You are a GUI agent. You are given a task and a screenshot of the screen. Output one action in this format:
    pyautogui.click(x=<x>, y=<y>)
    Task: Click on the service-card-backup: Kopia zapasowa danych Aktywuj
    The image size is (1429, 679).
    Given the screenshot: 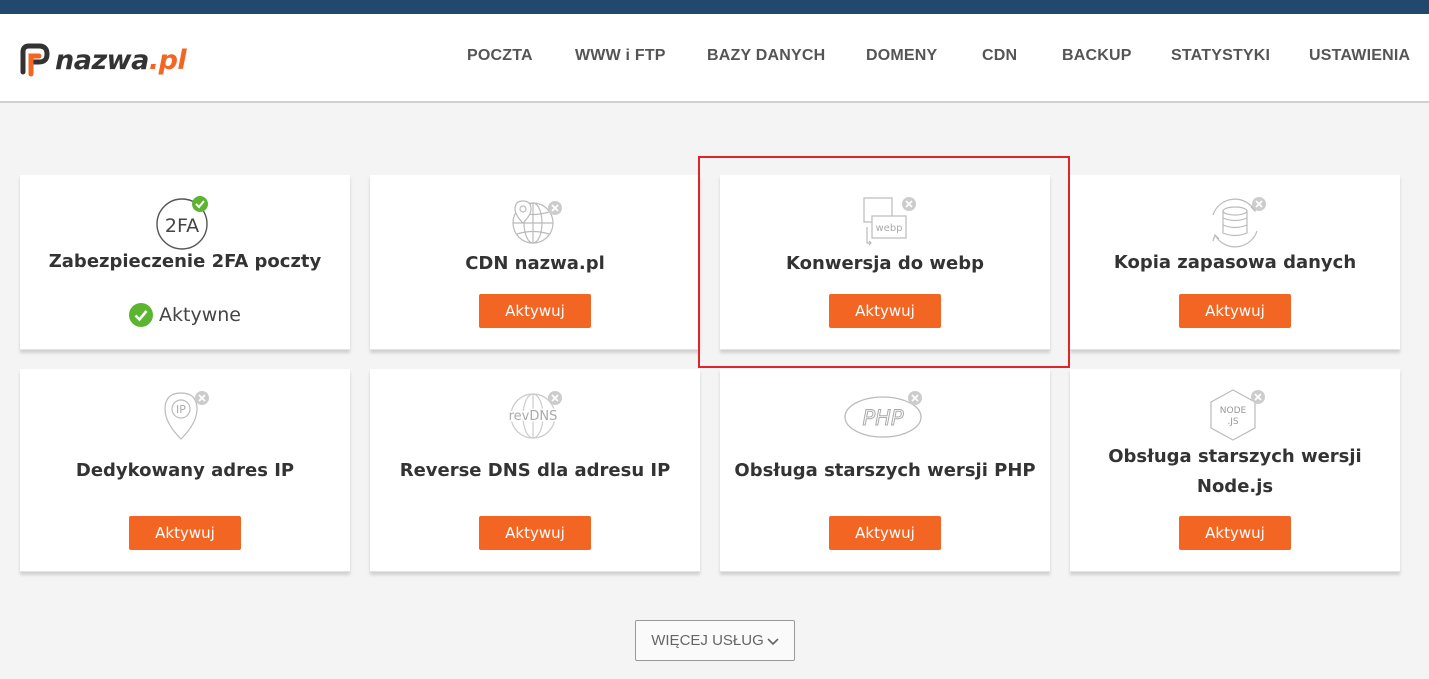 What is the action you would take?
    pyautogui.click(x=1235, y=262)
    